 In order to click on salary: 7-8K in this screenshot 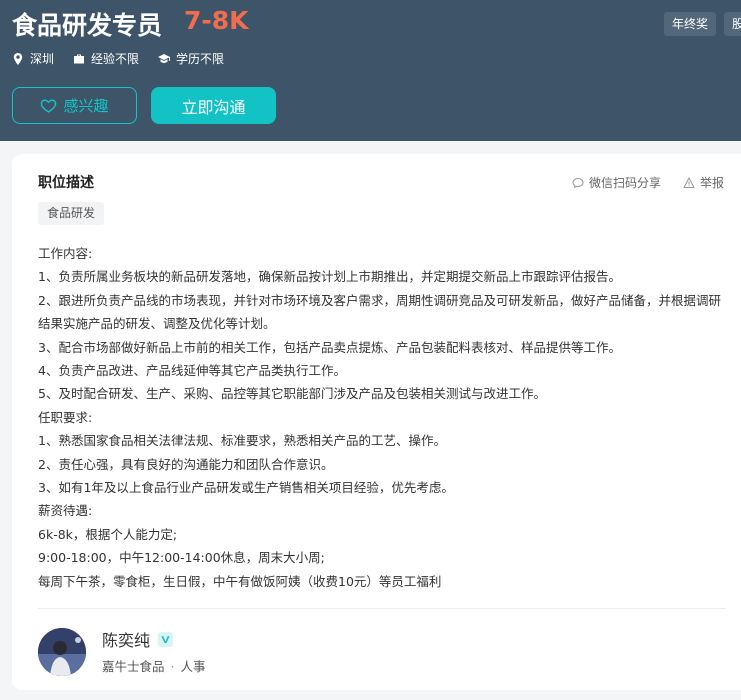, I will do `click(216, 20)`.